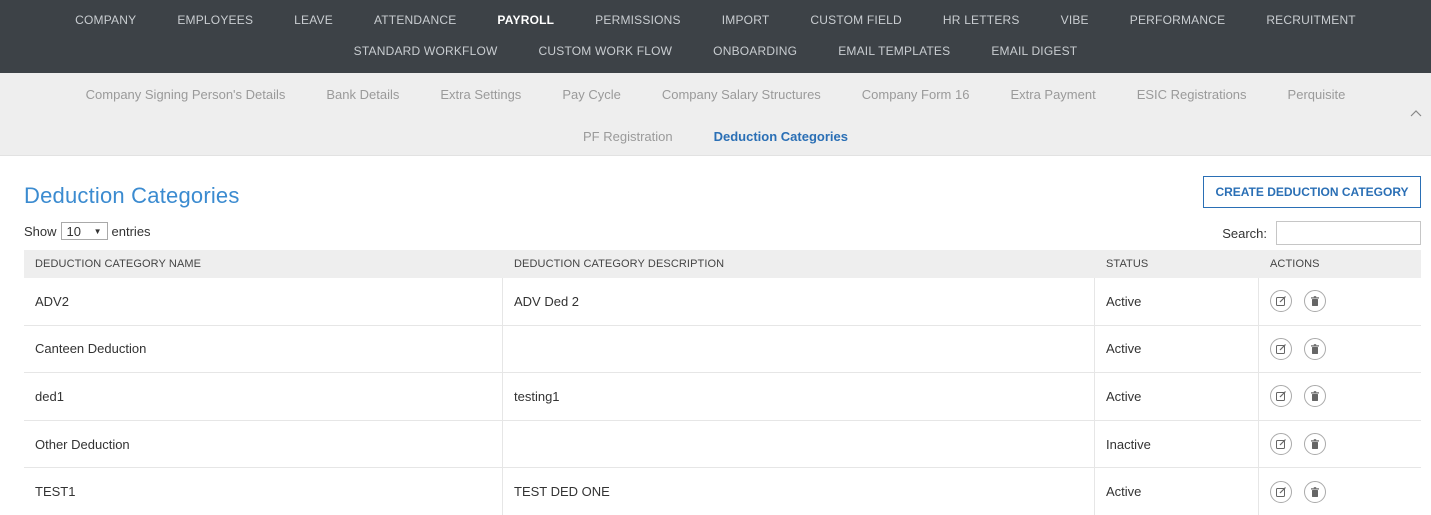 Image resolution: width=1431 pixels, height=515 pixels. I want to click on table-row: ADV2 ADV Ded 2 Active, so click(722, 302).